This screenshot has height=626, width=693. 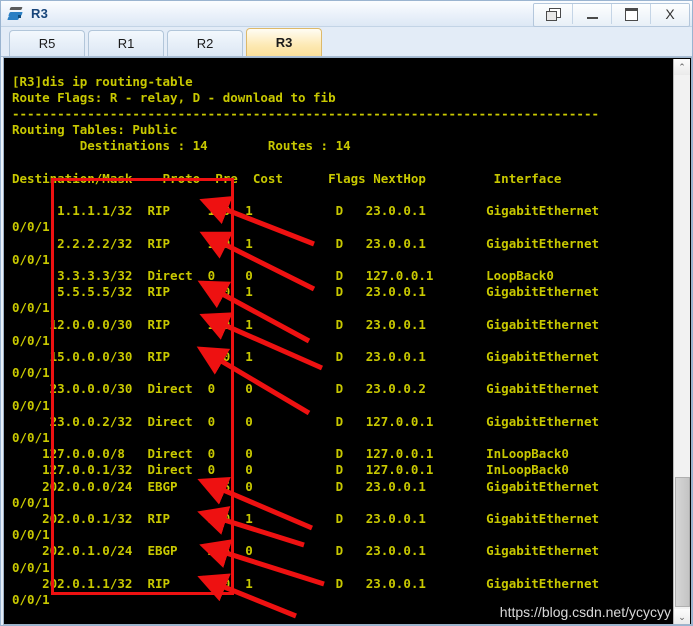 I want to click on window-controls: X, so click(x=611, y=15).